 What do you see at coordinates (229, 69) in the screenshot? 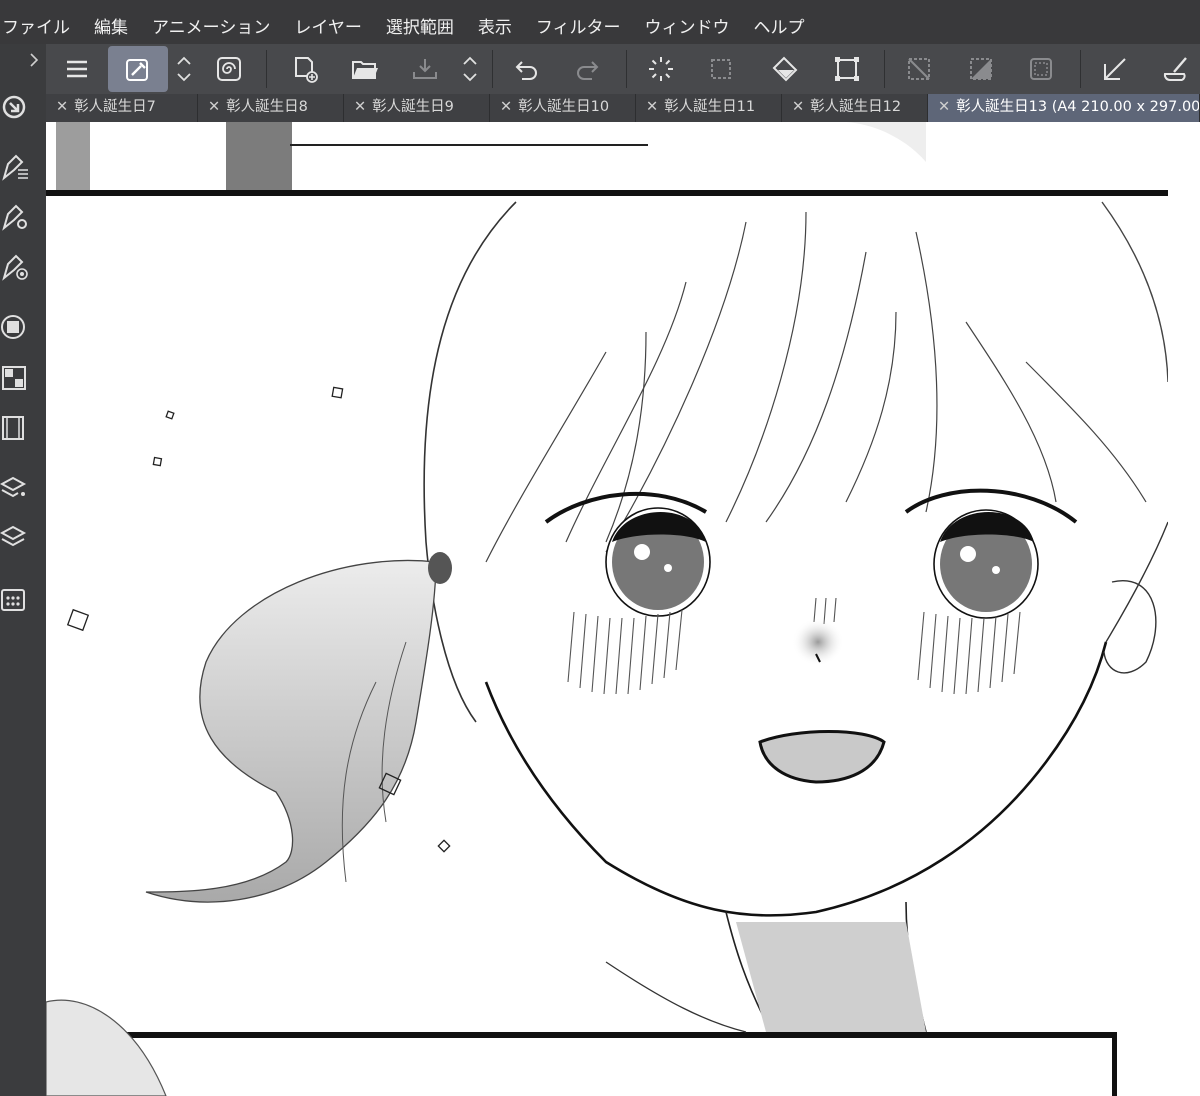
I see `spiral-icon` at bounding box center [229, 69].